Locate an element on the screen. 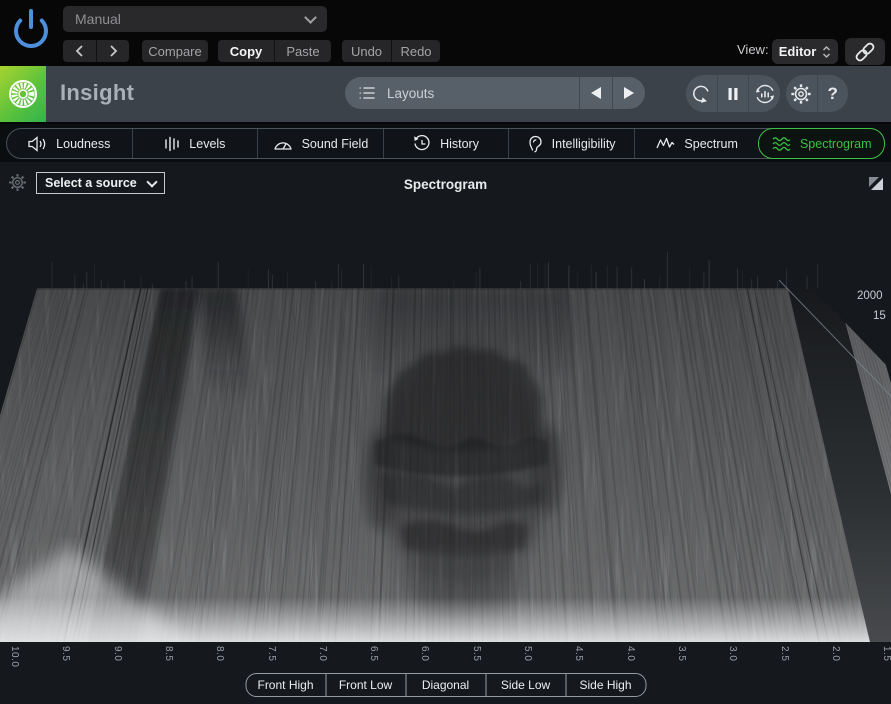 The image size is (891, 704). expand-panel-button is located at coordinates (876, 184).